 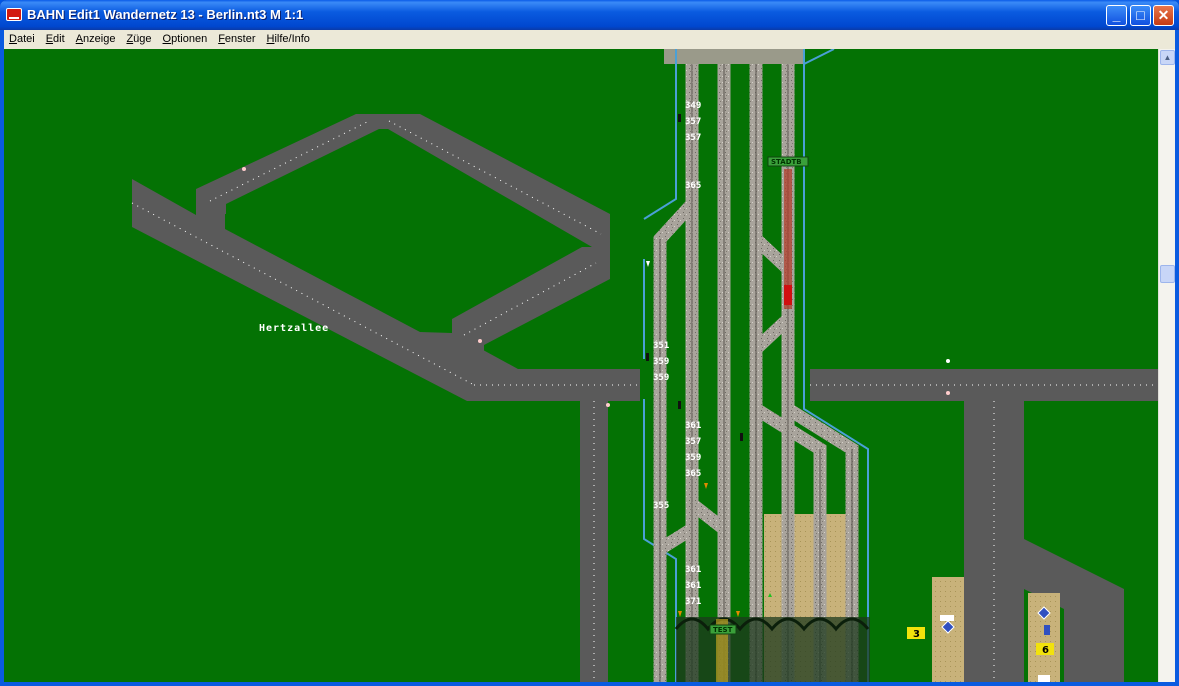 I want to click on scroll-up-arrow-icon: ▲, so click(x=1167, y=57).